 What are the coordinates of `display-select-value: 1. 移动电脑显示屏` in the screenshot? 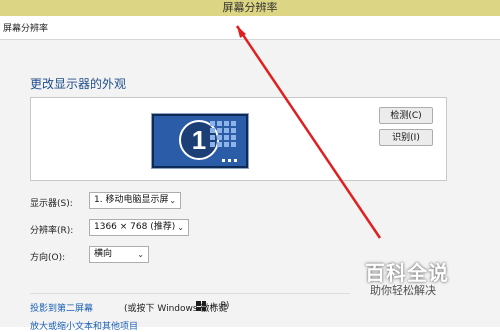 It's located at (131, 200).